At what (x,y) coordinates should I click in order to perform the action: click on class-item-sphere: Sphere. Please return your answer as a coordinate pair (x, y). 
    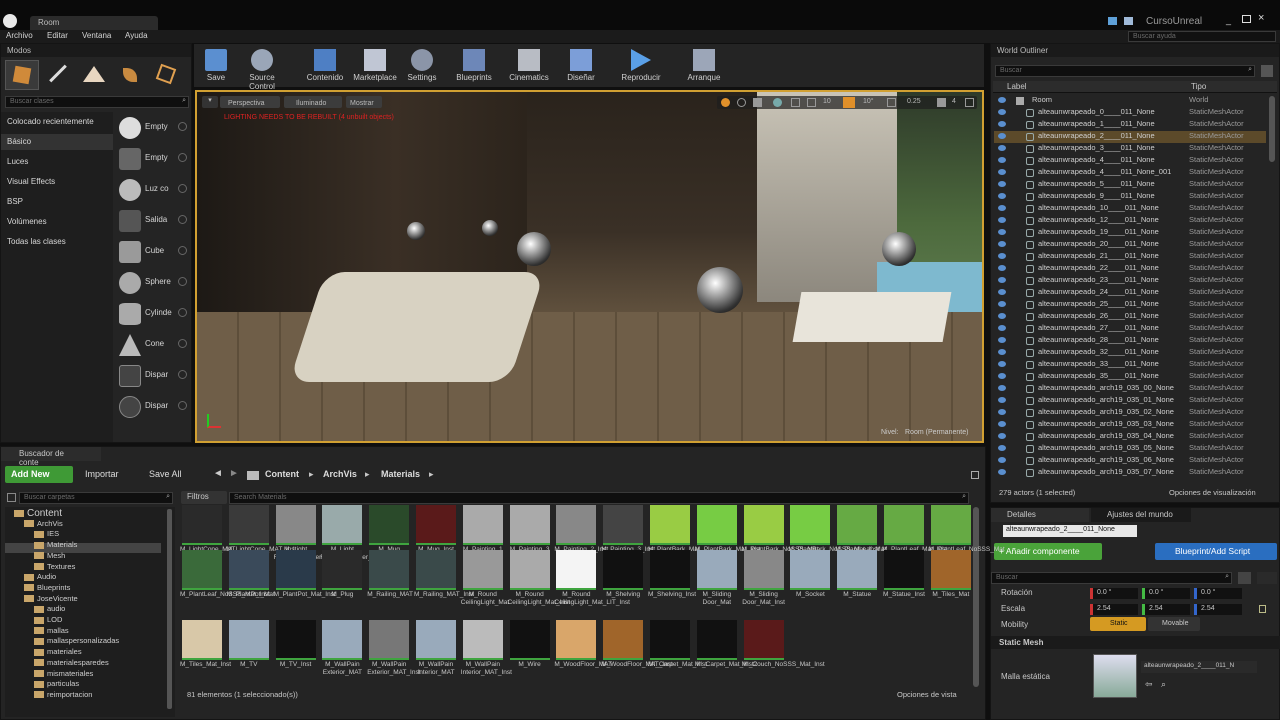
    Looking at the image, I should click on (153, 283).